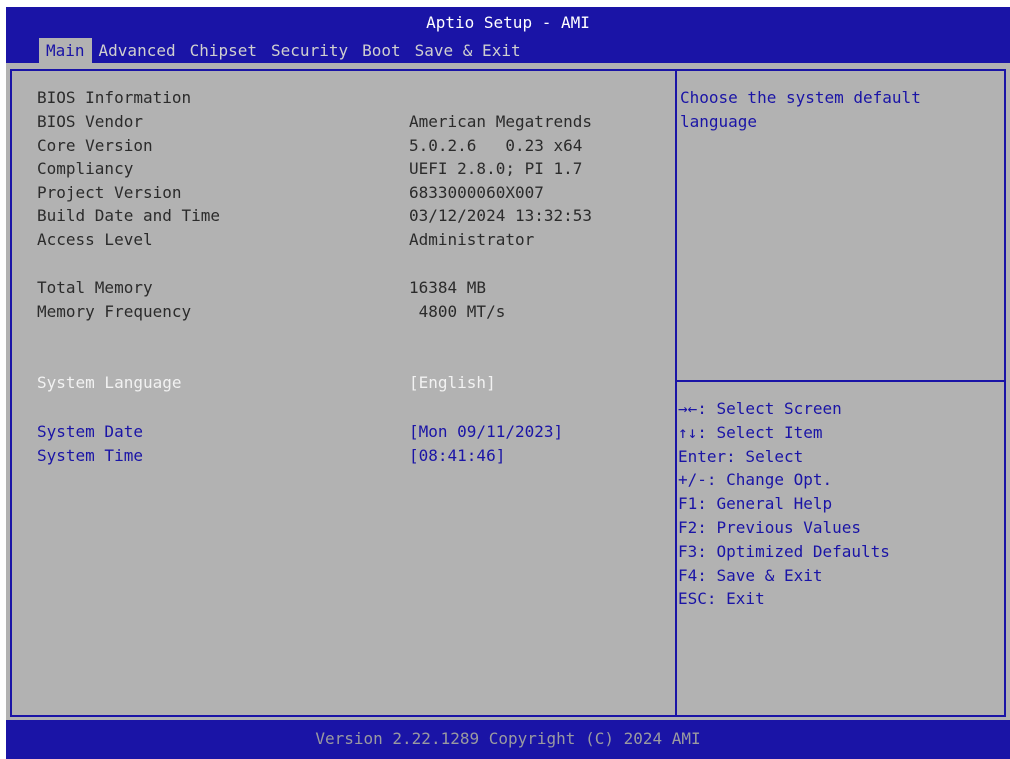 The height and width of the screenshot is (759, 1010). Describe the element at coordinates (755, 480) in the screenshot. I see `key-change-opt: +/-: Change Opt.` at that location.